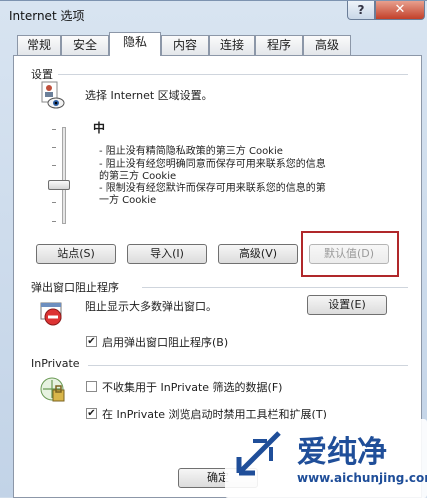 Image resolution: width=427 pixels, height=498 pixels. What do you see at coordinates (167, 254) in the screenshot?
I see `import-button: 导入(I)` at bounding box center [167, 254].